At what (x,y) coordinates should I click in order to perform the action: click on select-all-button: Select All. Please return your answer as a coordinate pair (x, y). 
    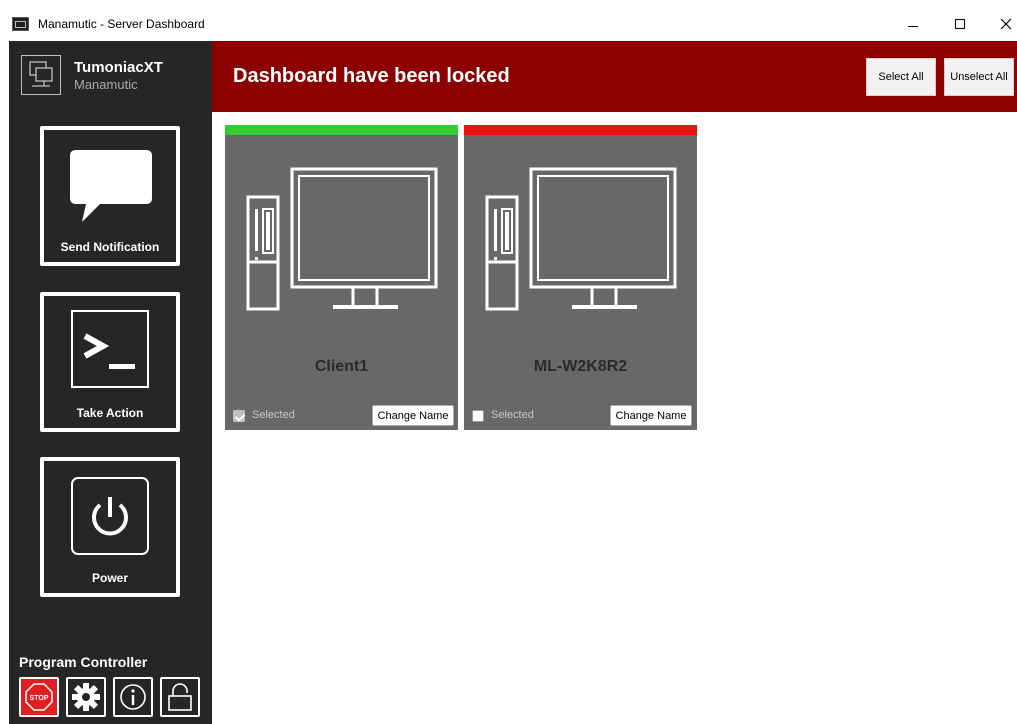
    Looking at the image, I should click on (901, 77).